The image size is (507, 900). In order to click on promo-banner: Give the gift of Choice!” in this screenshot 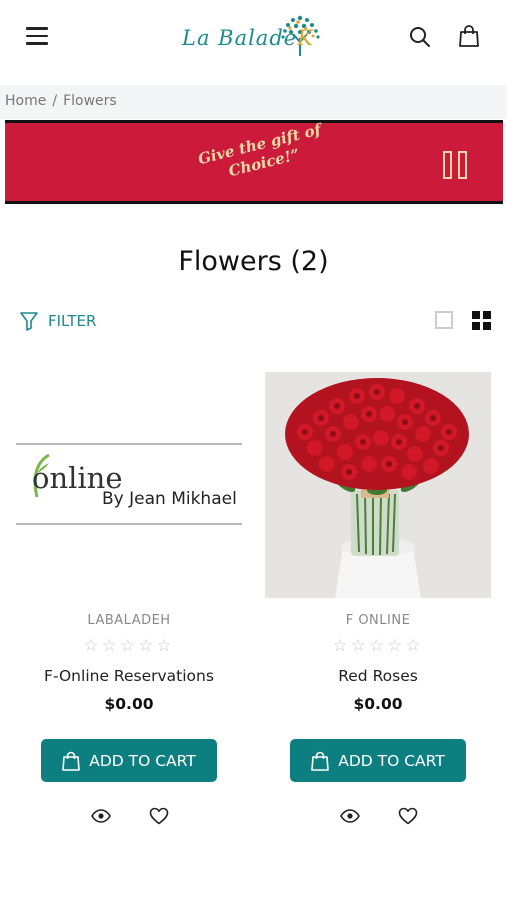, I will do `click(254, 162)`.